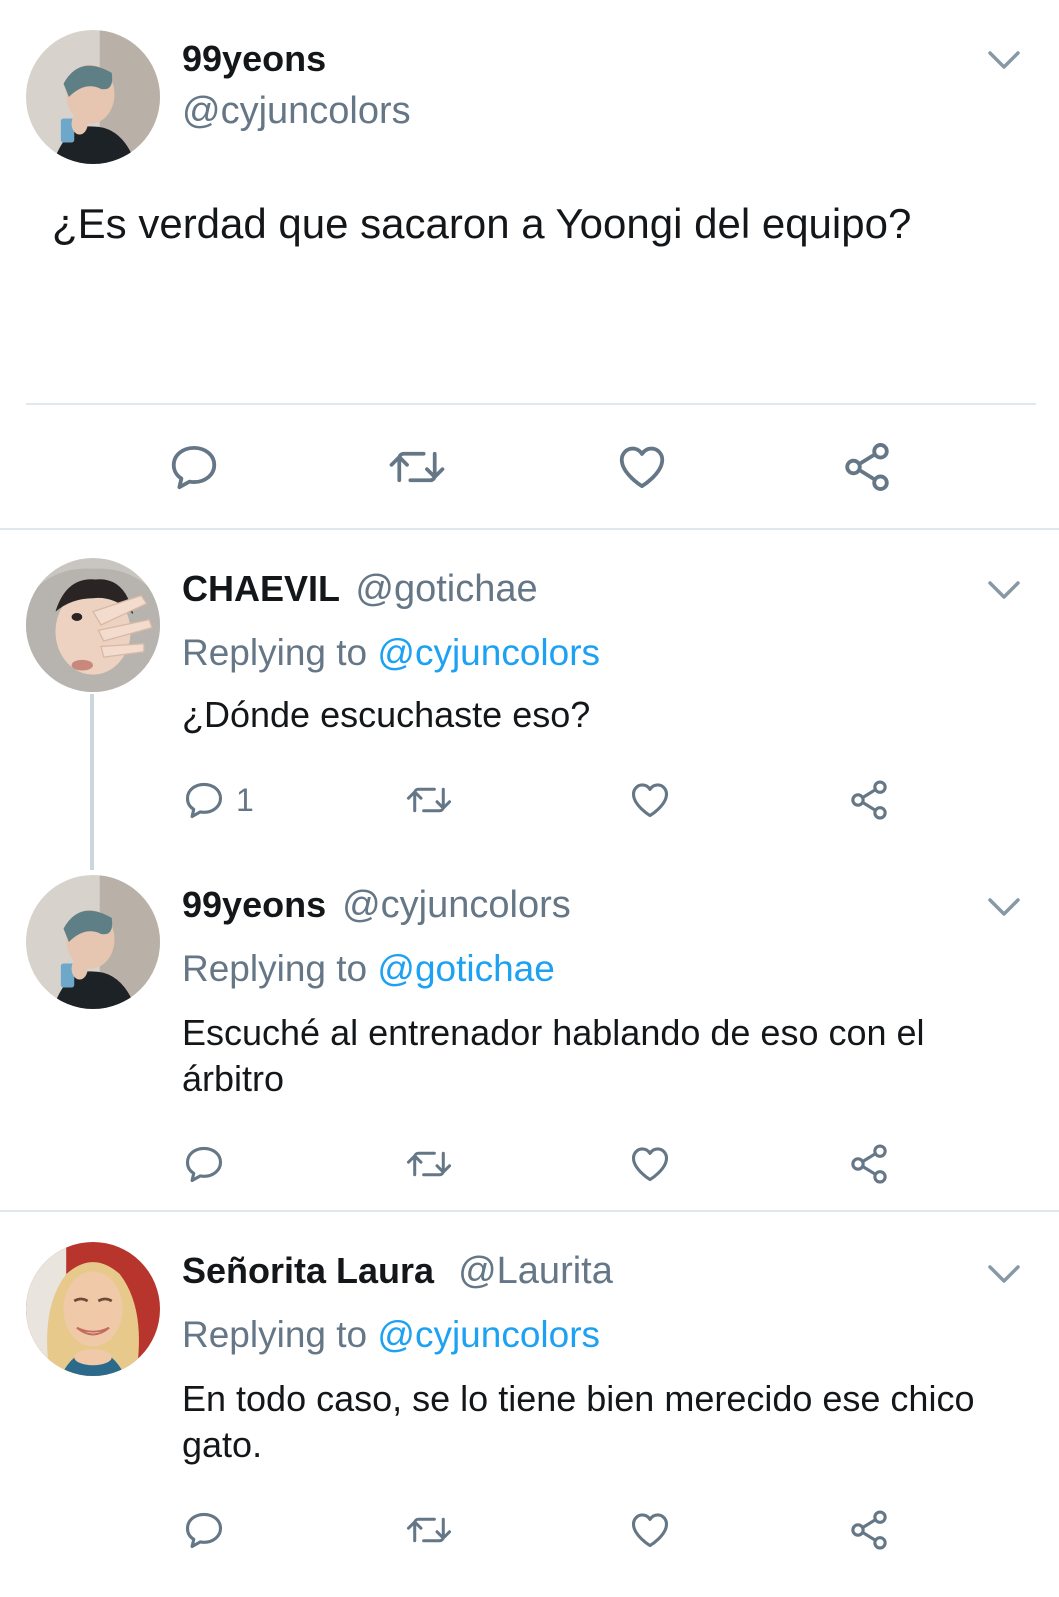 This screenshot has height=1597, width=1059. Describe the element at coordinates (386, 714) in the screenshot. I see `reply-text: ¿Dónde escuchaste eso?` at that location.